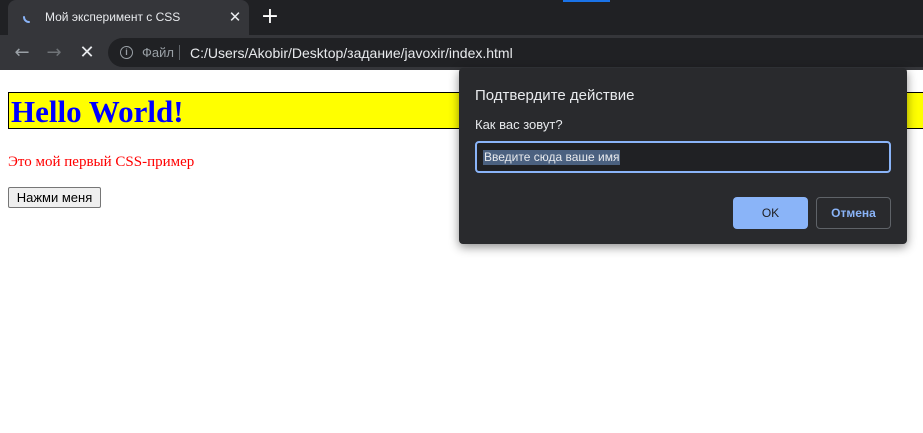  Describe the element at coordinates (101, 162) in the screenshot. I see `page-paragraph: Это мой первый CSS-пример` at that location.